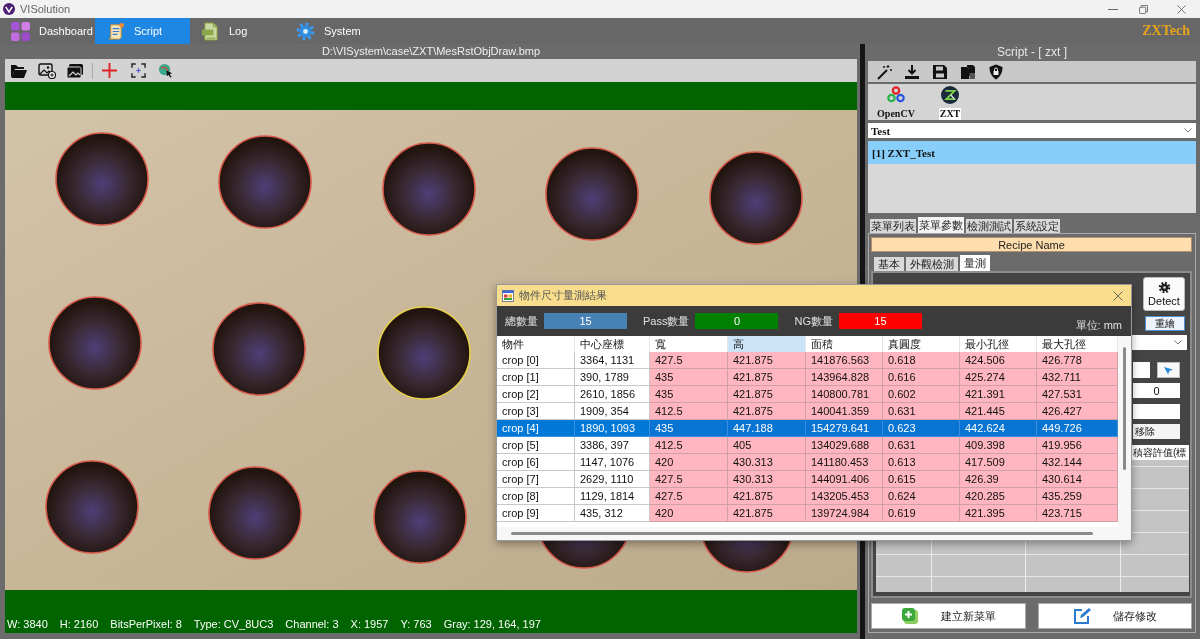 This screenshot has height=639, width=1200. I want to click on vertical-scrollbar, so click(1124, 431).